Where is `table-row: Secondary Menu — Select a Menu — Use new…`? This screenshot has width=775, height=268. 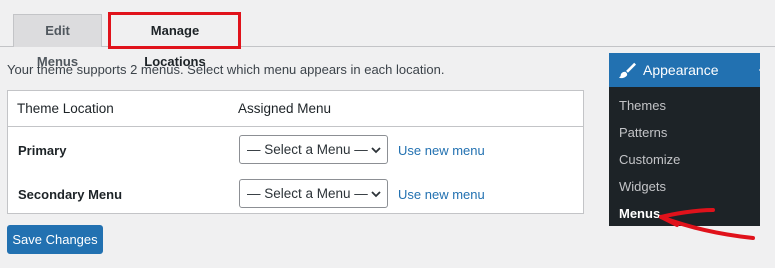 table-row: Secondary Menu — Select a Menu — Use new… is located at coordinates (295, 193).